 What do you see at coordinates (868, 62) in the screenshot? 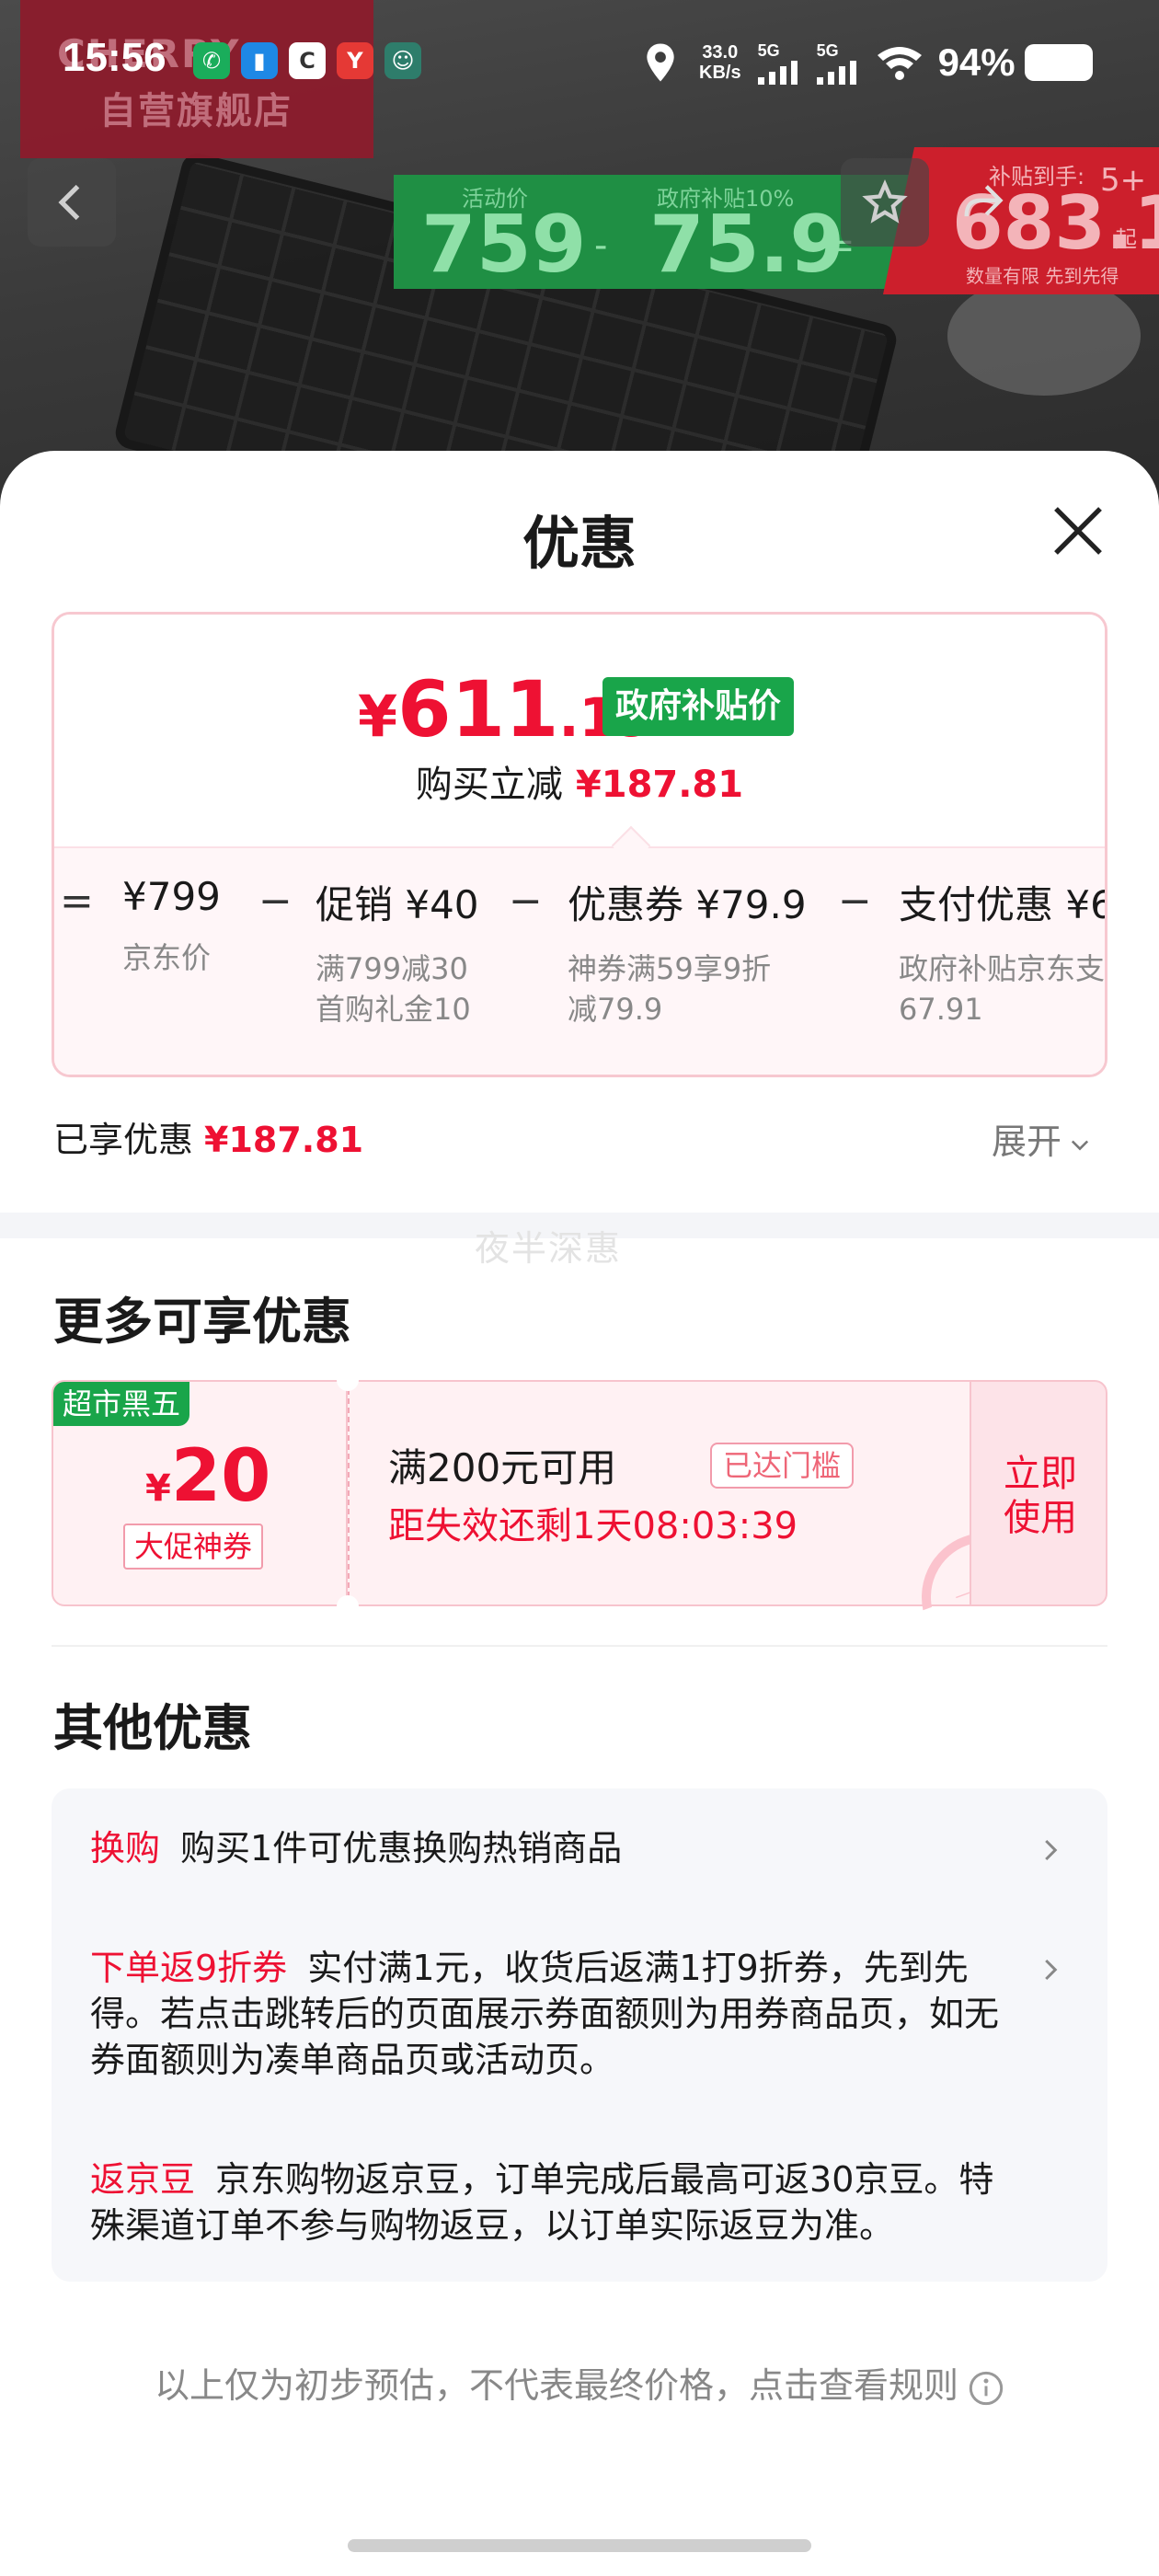
I see `status-icons: 33.0 KB/s 5G 5G 94%` at bounding box center [868, 62].